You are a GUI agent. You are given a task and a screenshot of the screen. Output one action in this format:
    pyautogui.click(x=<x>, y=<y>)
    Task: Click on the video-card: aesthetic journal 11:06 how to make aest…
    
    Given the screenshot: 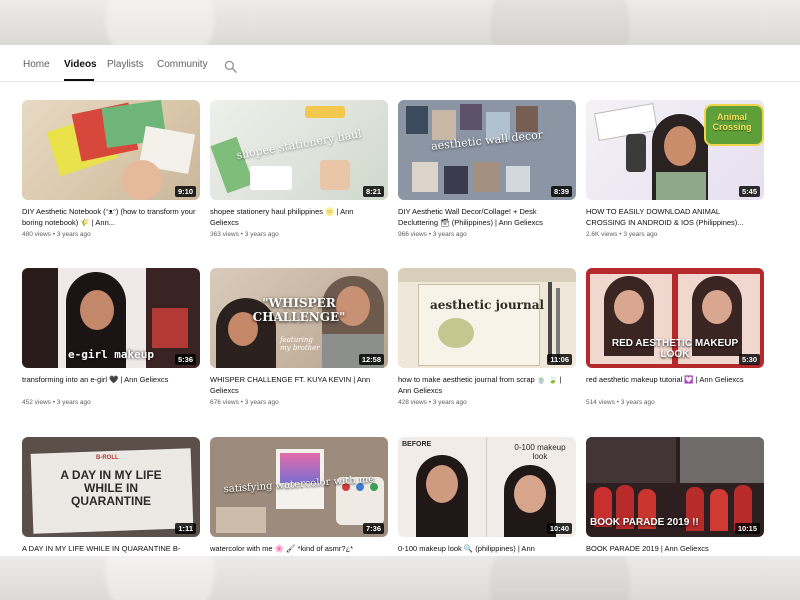 What is the action you would take?
    pyautogui.click(x=487, y=337)
    